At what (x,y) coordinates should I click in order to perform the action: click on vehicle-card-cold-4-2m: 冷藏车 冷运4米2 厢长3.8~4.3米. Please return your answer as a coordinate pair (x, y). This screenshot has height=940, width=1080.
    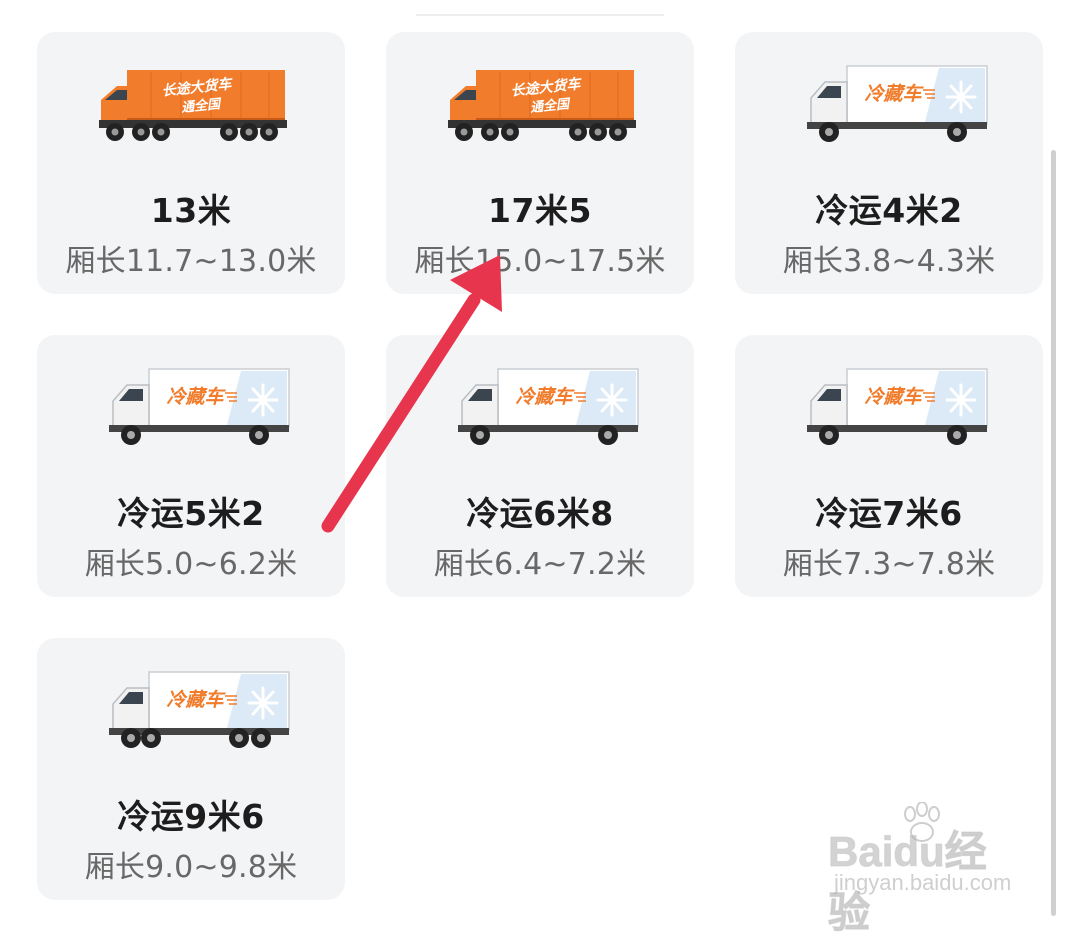
    Looking at the image, I should click on (889, 163).